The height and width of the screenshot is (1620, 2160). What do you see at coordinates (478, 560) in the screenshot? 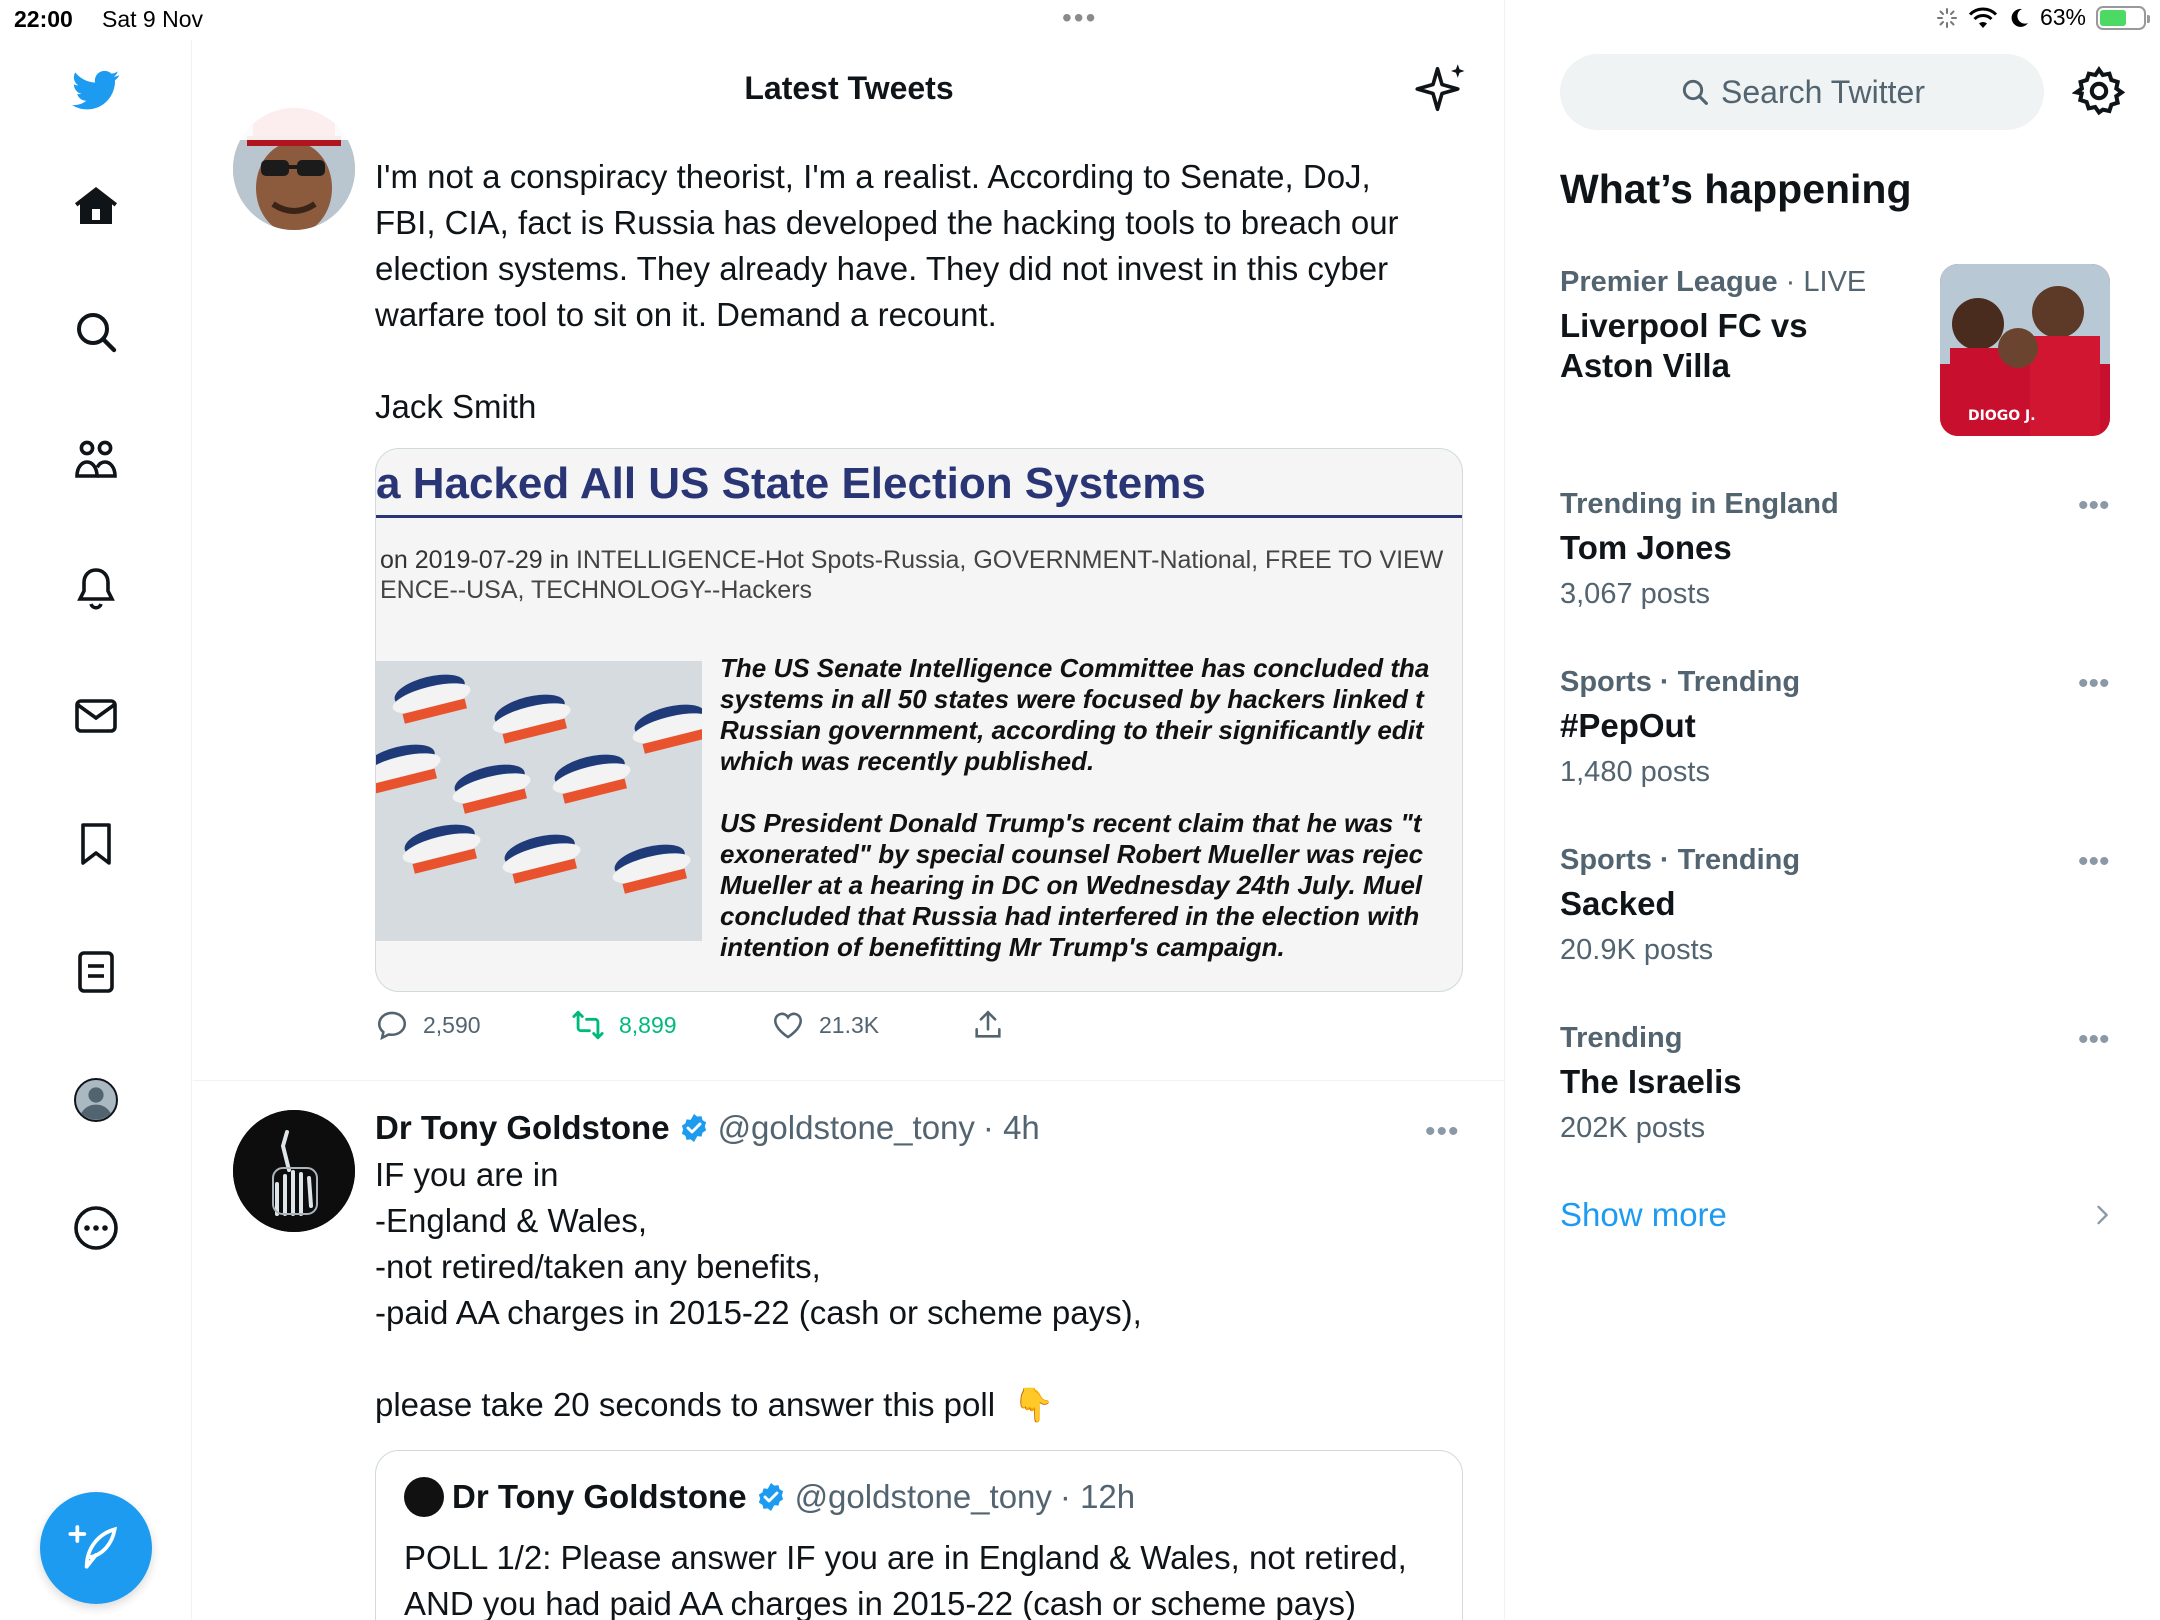
I see `card-meta-date: on 2019-07-29 in` at bounding box center [478, 560].